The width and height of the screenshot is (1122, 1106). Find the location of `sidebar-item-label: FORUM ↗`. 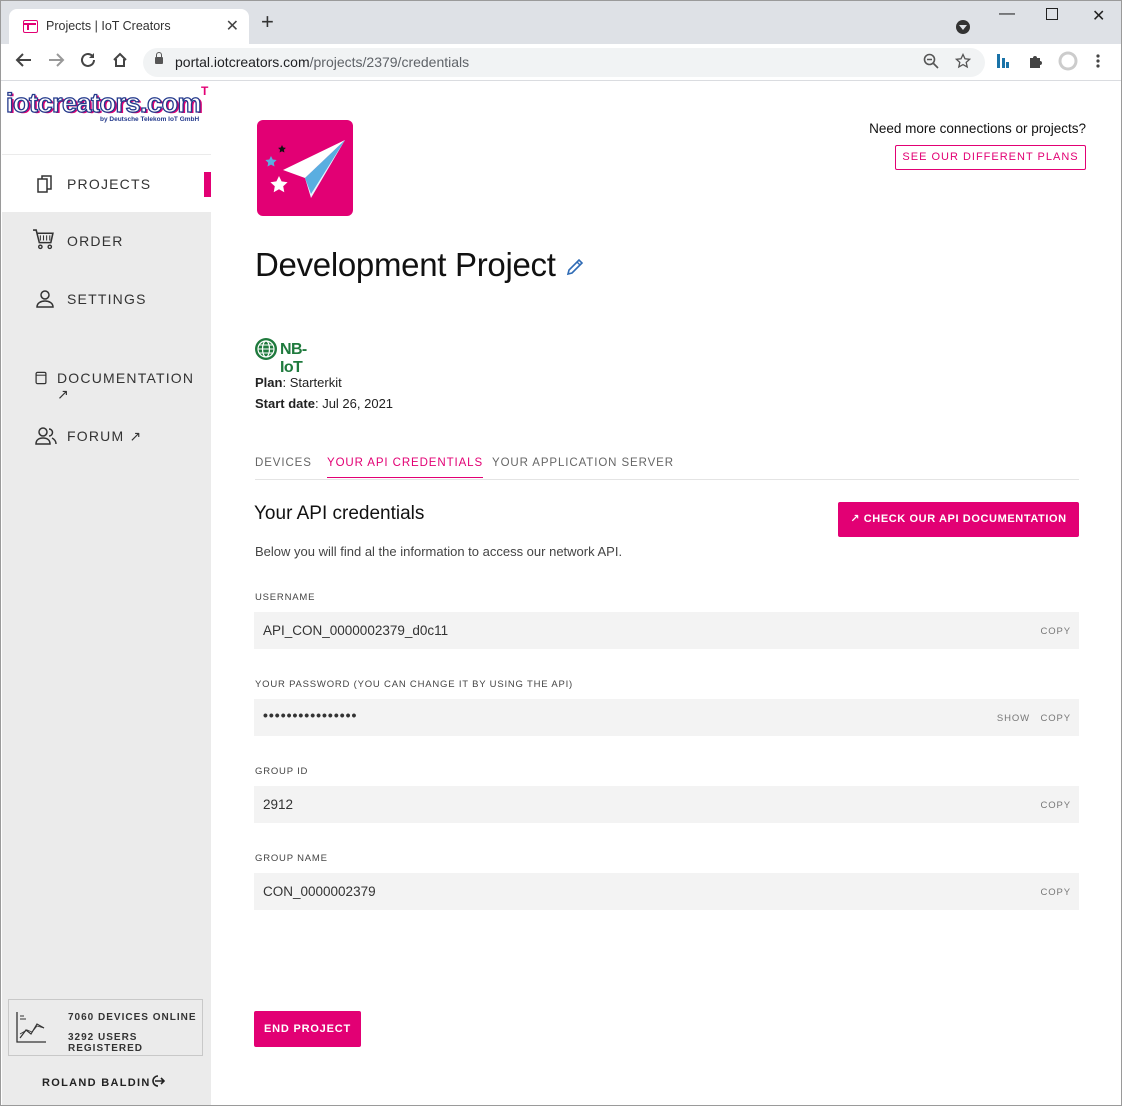

sidebar-item-label: FORUM ↗ is located at coordinates (105, 436).